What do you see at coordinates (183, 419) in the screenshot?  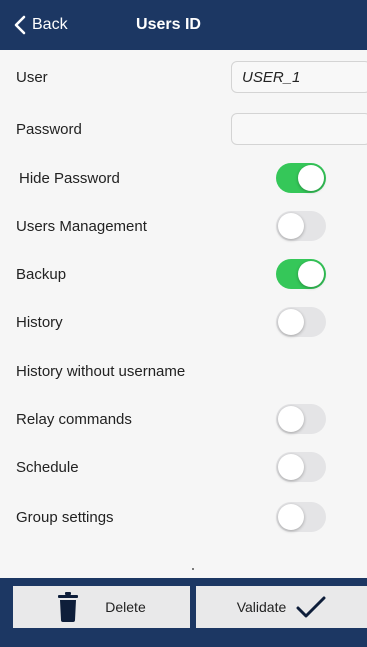 I see `toggle-row-relay-commands: Relay commands` at bounding box center [183, 419].